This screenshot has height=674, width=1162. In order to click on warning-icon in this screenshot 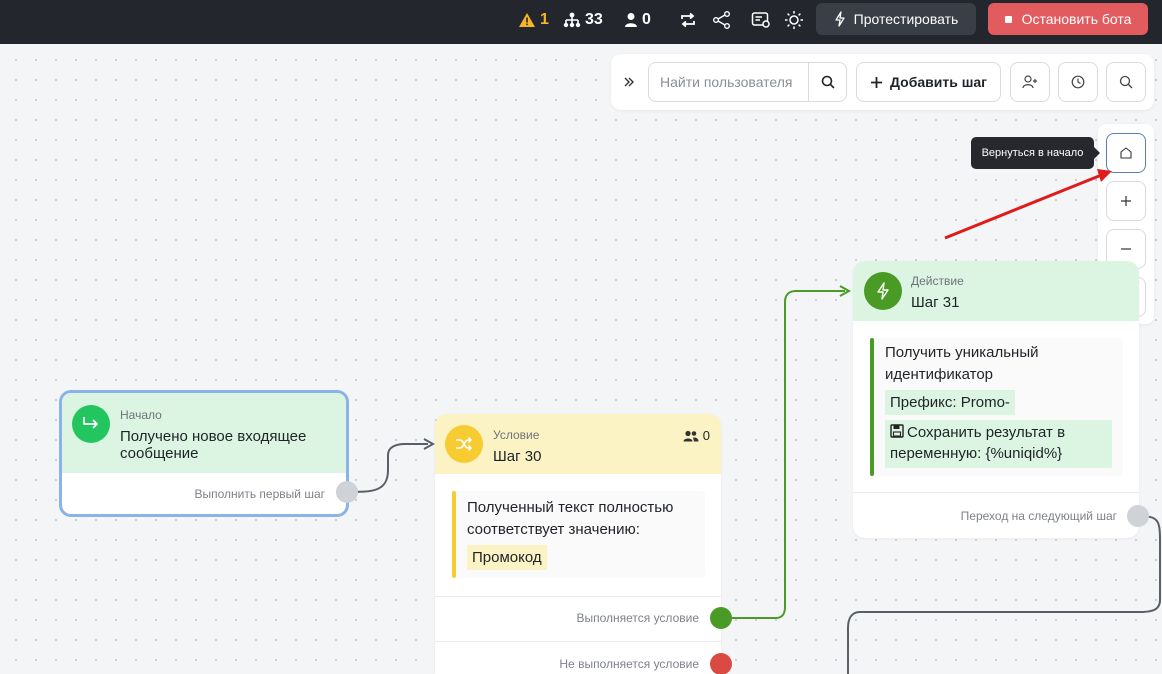, I will do `click(527, 20)`.